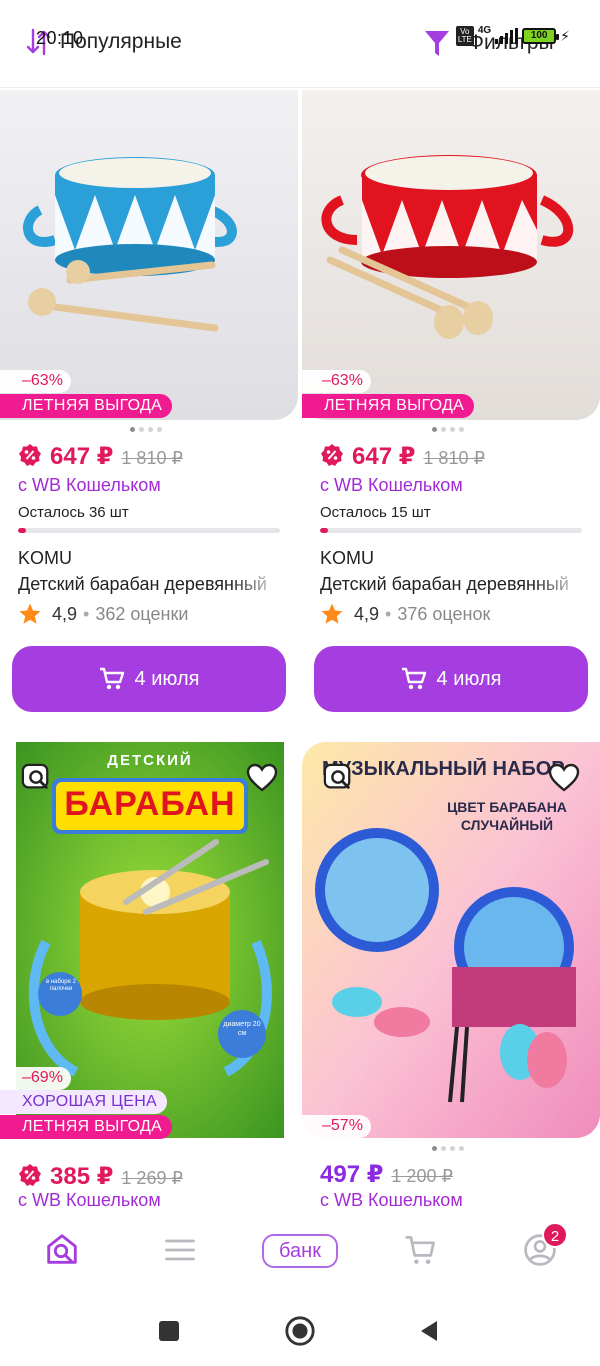 The height and width of the screenshot is (1366, 600). What do you see at coordinates (82, 1176) in the screenshot?
I see `price: 385 ₽` at bounding box center [82, 1176].